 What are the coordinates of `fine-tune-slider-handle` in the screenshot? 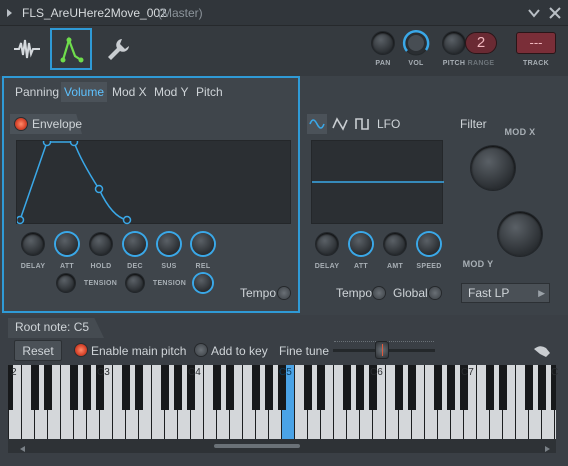 It's located at (382, 350).